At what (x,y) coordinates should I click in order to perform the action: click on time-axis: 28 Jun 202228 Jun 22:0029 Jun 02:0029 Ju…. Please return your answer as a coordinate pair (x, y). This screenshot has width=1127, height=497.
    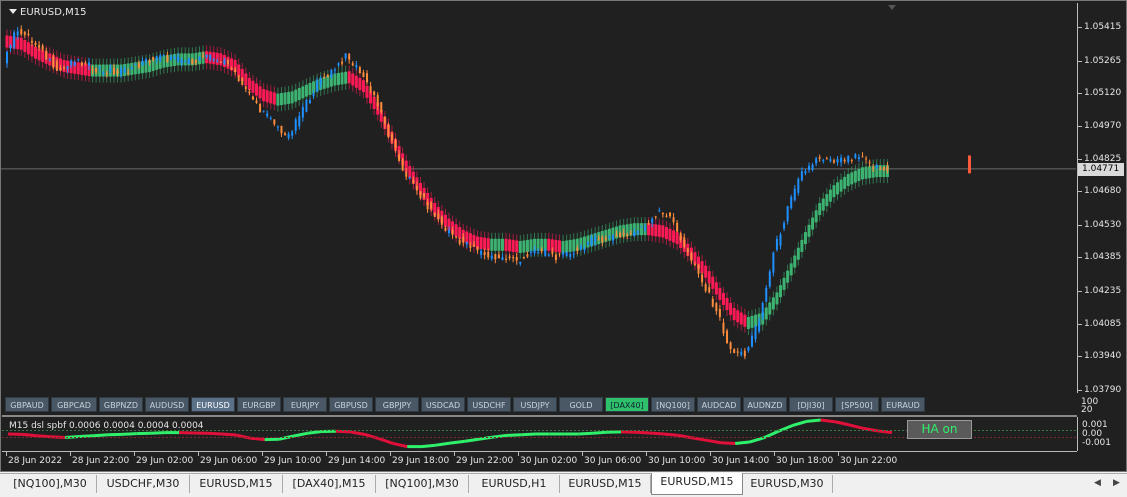
    Looking at the image, I should click on (539, 460).